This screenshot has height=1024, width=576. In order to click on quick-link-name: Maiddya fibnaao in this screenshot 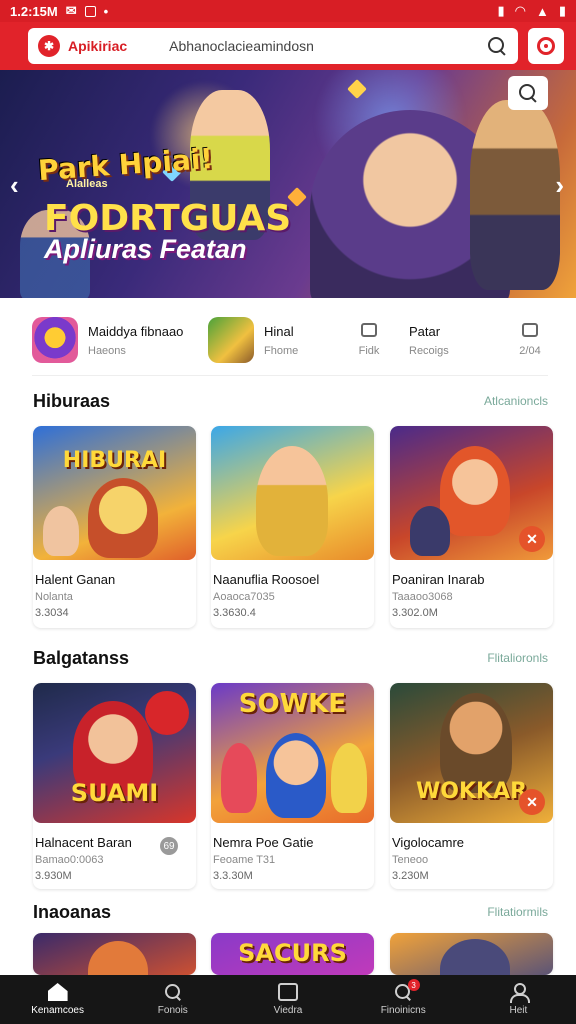, I will do `click(136, 331)`.